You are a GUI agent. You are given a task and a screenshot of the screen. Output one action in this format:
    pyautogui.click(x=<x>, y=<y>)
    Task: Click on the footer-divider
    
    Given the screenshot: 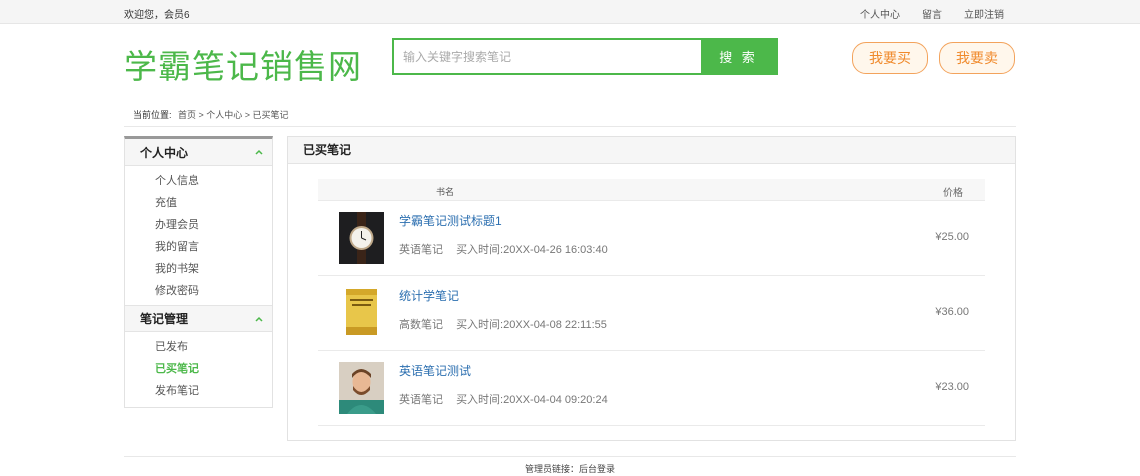 What is the action you would take?
    pyautogui.click(x=570, y=456)
    